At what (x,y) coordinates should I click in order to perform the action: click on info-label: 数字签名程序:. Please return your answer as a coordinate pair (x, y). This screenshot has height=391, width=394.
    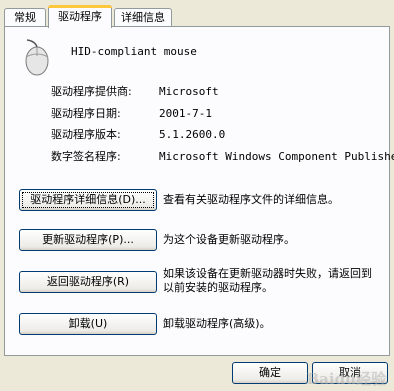
    Looking at the image, I should click on (86, 156).